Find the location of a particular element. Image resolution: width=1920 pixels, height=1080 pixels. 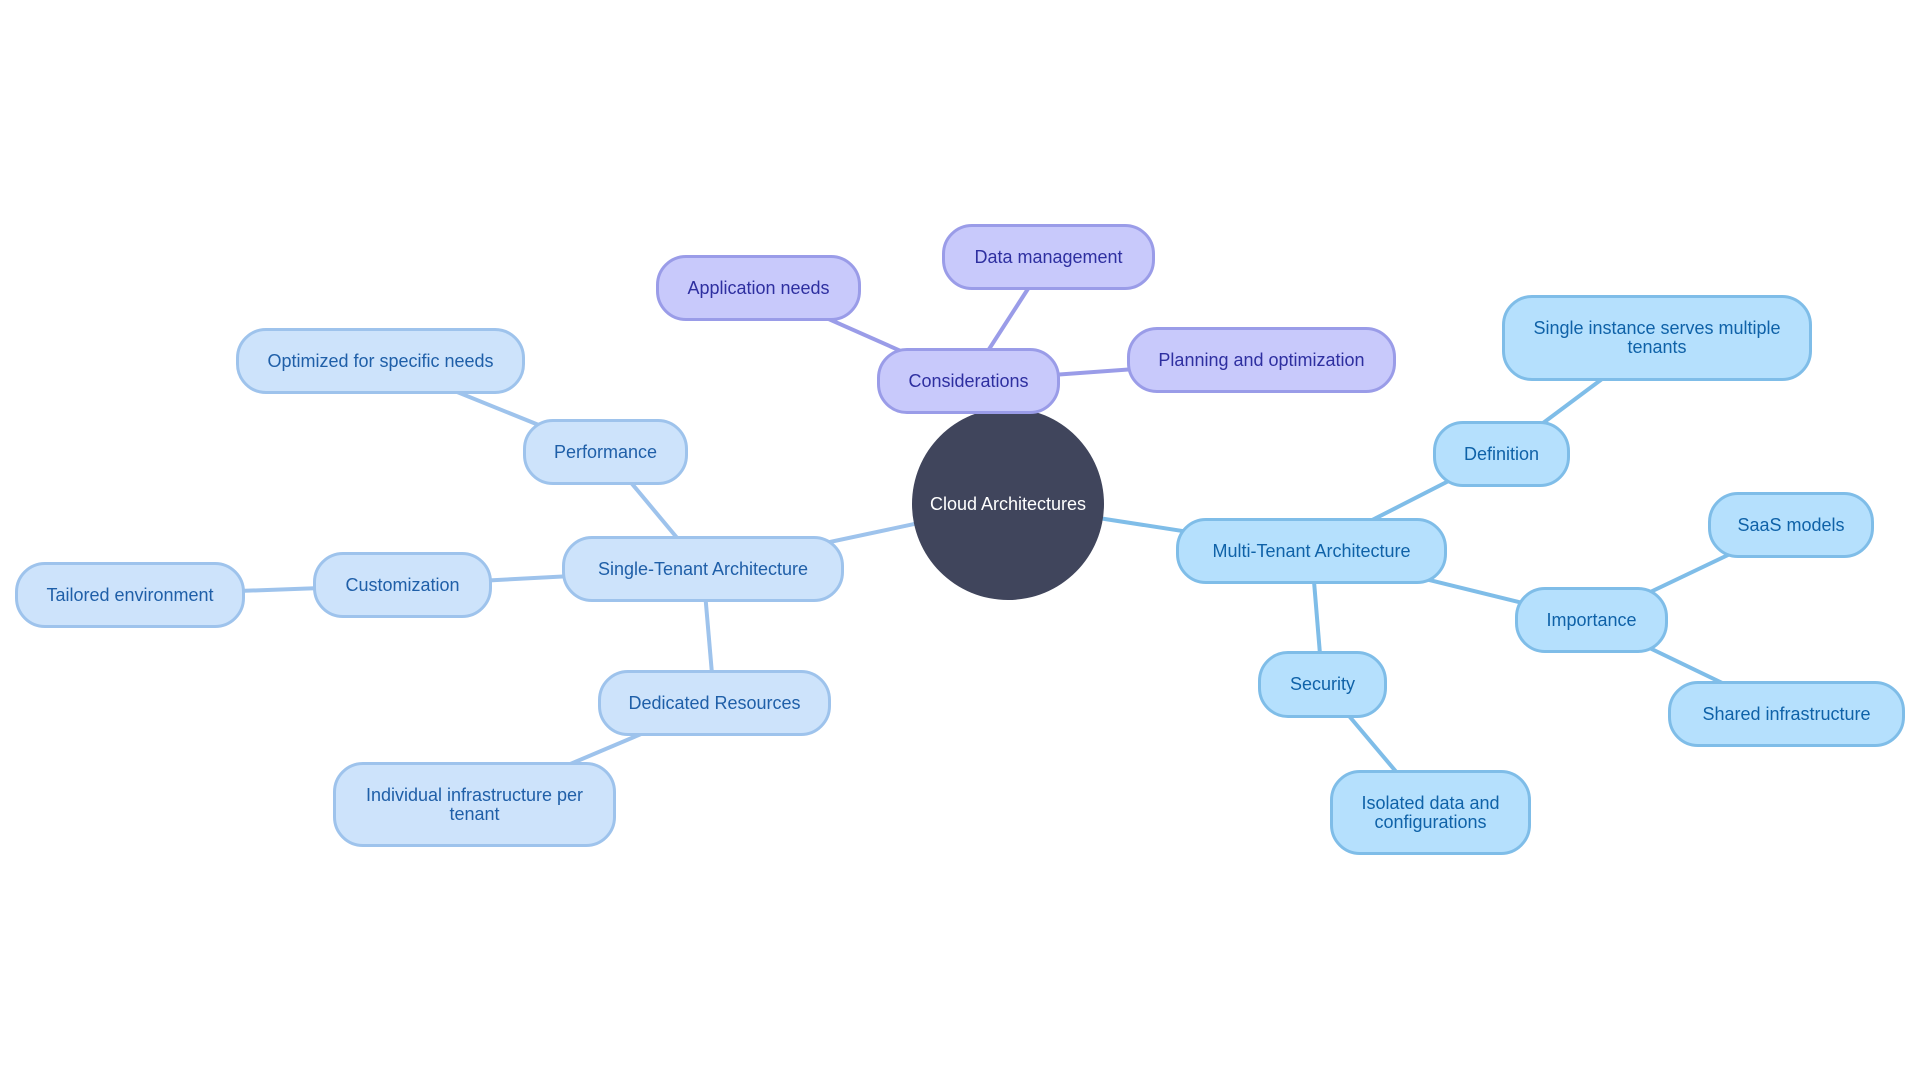

node-optimized-for-specific-needs: Optimized for specific needs is located at coordinates (380, 361).